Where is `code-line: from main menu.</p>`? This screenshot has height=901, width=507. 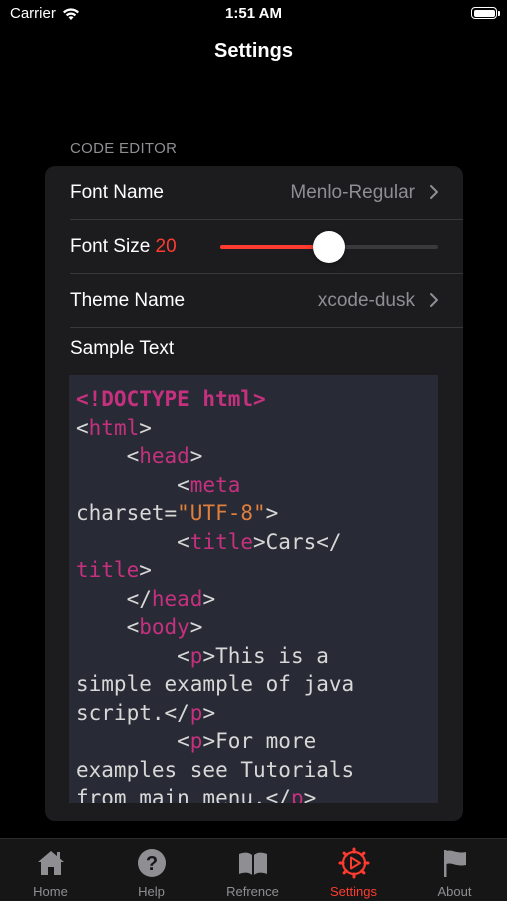
code-line: from main menu.</p> is located at coordinates (257, 793).